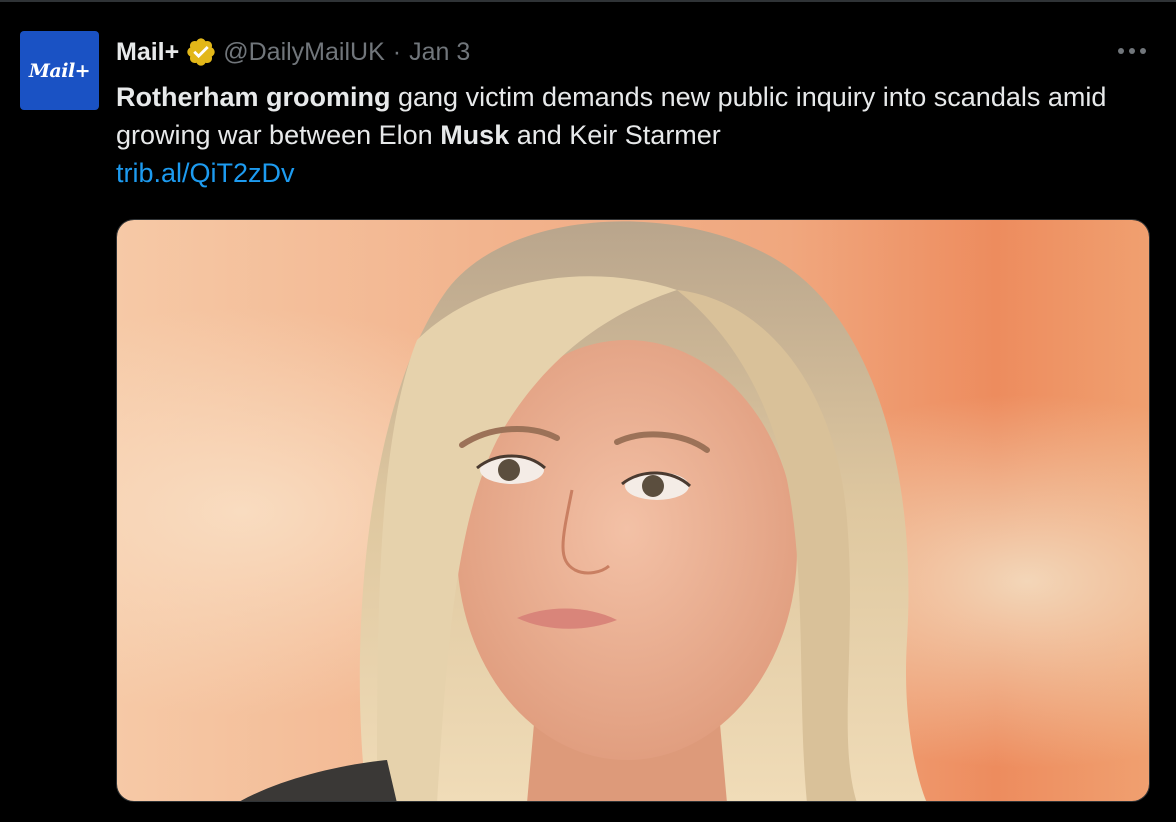  What do you see at coordinates (205, 173) in the screenshot?
I see `tweet-link: trib.al/QiT2zDv` at bounding box center [205, 173].